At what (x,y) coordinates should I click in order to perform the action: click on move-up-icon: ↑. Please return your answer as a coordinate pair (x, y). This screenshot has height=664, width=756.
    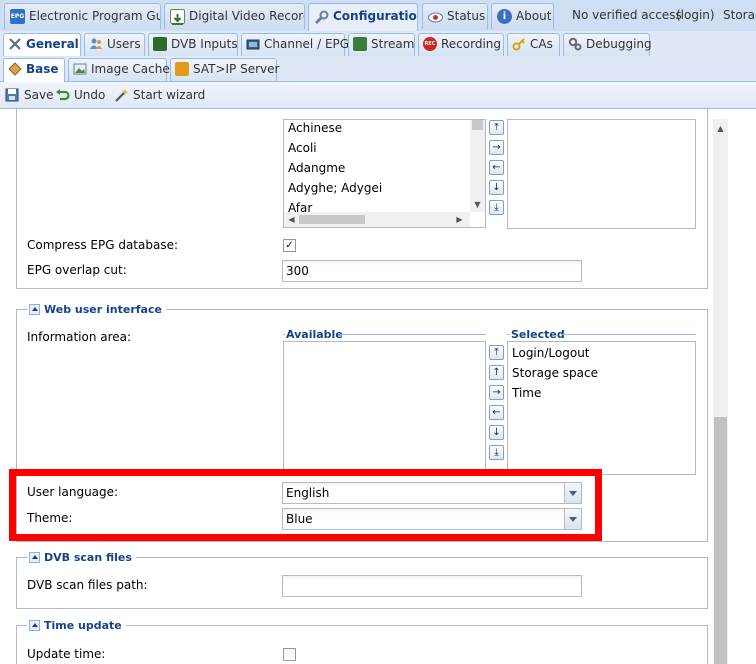
    Looking at the image, I should click on (496, 372).